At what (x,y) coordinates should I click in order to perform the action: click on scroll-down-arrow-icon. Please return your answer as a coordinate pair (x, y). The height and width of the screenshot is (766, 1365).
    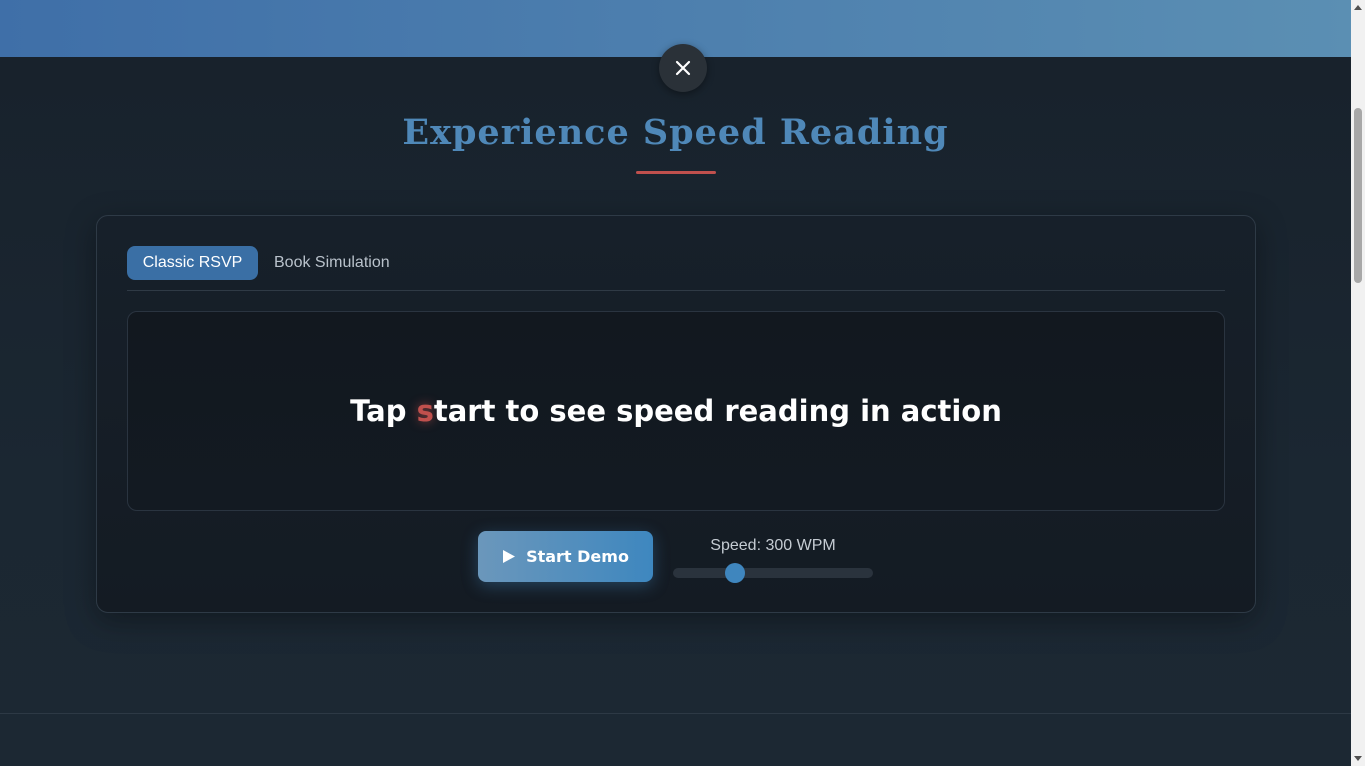
    Looking at the image, I should click on (1358, 759).